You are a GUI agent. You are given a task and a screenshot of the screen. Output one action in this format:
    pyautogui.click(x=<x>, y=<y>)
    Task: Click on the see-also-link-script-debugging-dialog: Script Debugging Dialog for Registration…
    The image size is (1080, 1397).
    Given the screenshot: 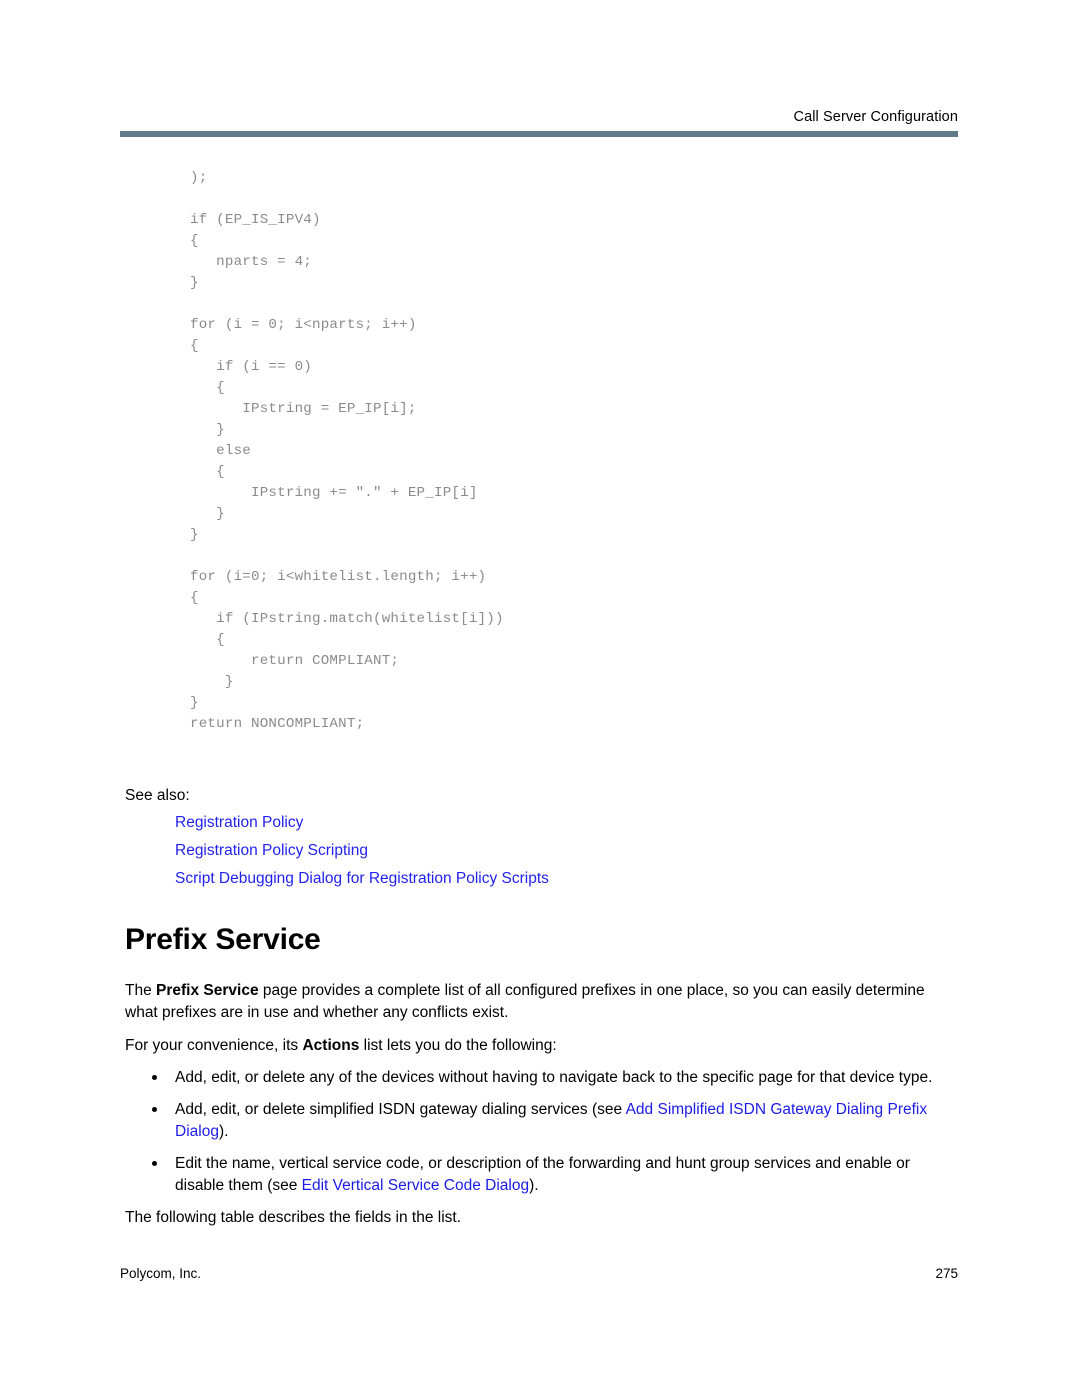 What is the action you would take?
    pyautogui.click(x=362, y=878)
    